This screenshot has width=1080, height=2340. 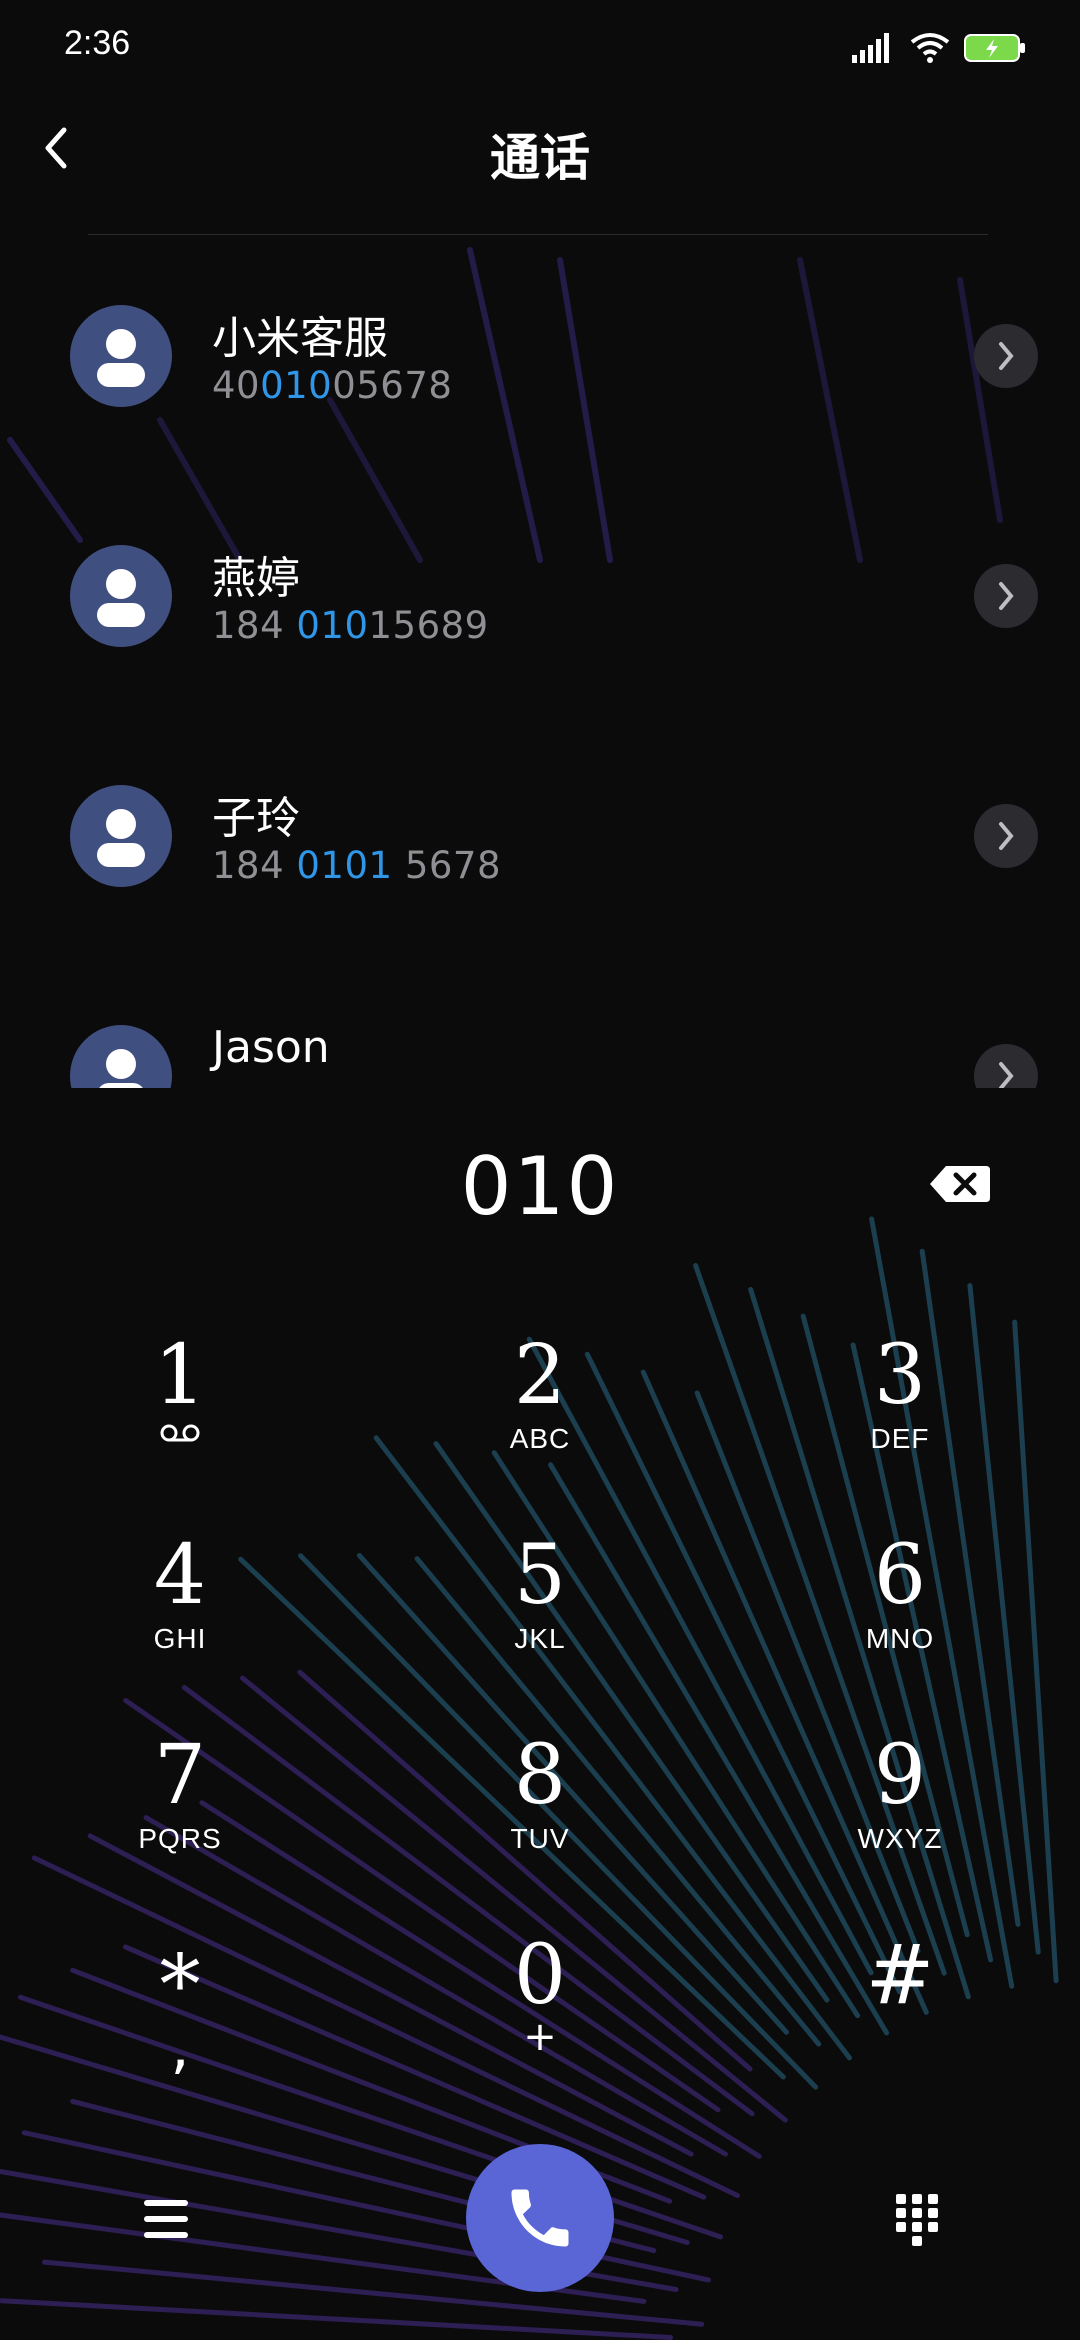 I want to click on status-time: 2:36, so click(x=97, y=43).